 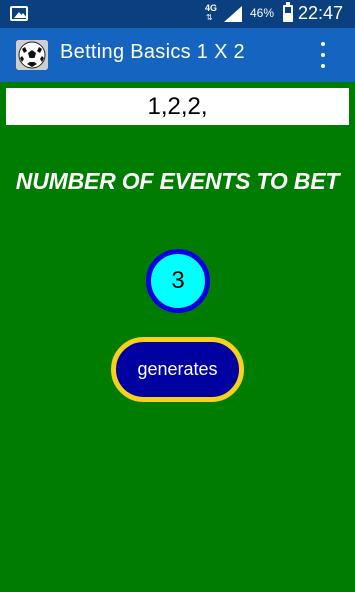 I want to click on battery-icon, so click(x=288, y=12).